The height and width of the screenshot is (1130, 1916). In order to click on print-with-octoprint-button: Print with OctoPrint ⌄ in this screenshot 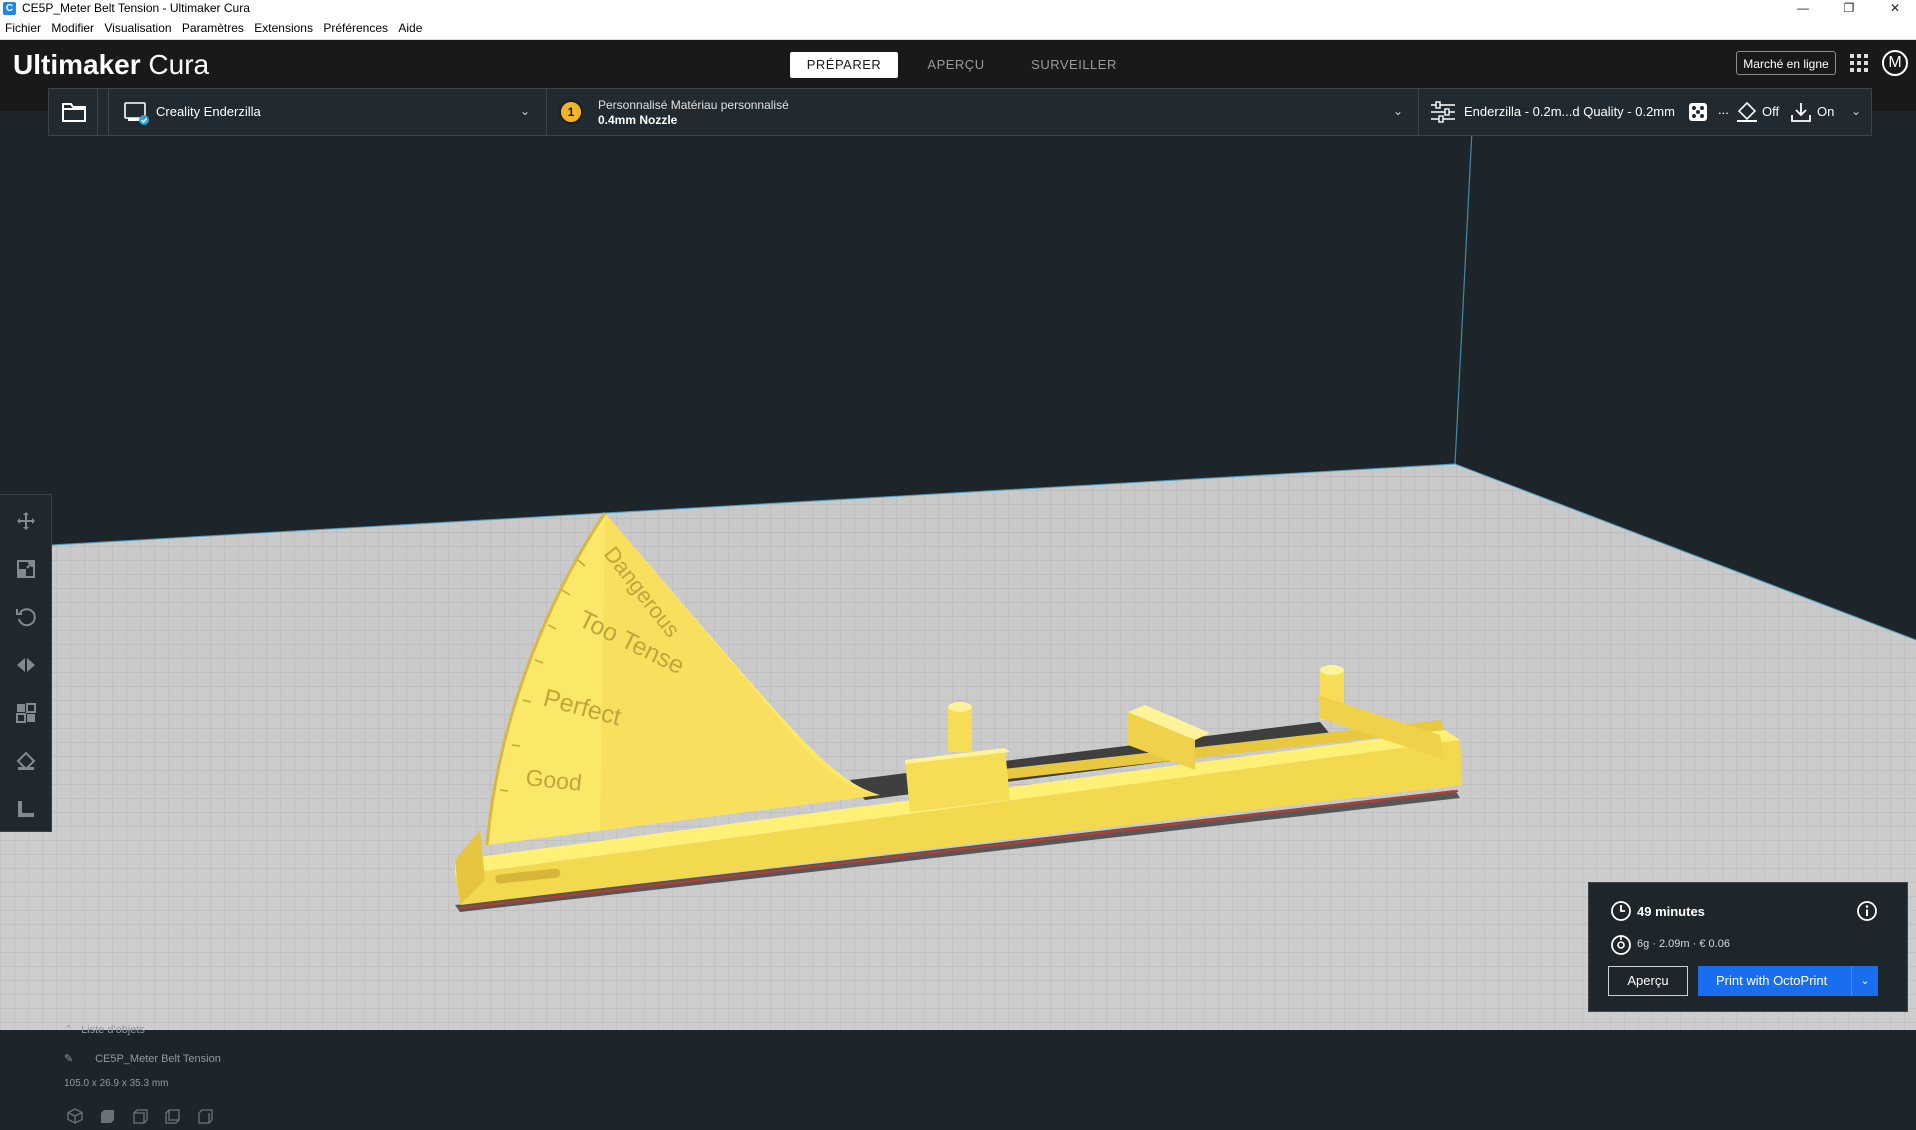, I will do `click(1788, 981)`.